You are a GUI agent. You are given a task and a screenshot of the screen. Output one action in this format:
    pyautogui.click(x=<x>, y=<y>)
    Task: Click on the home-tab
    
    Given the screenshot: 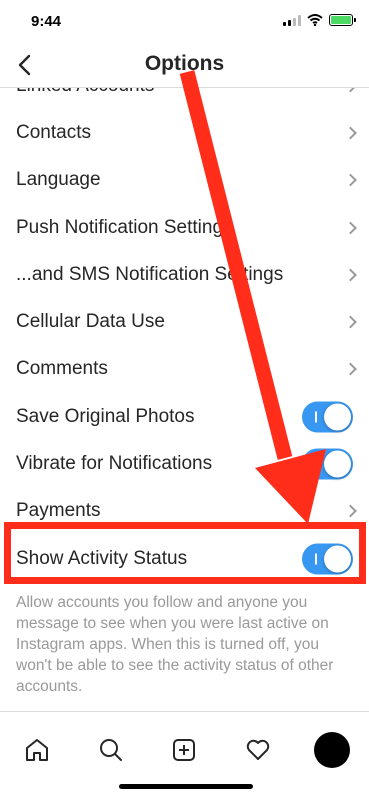 What is the action you would take?
    pyautogui.click(x=37, y=750)
    